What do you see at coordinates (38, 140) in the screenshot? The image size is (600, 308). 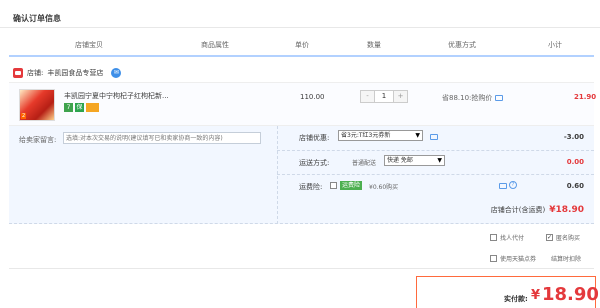 I see `seller-message-label: 给卖家留言:` at bounding box center [38, 140].